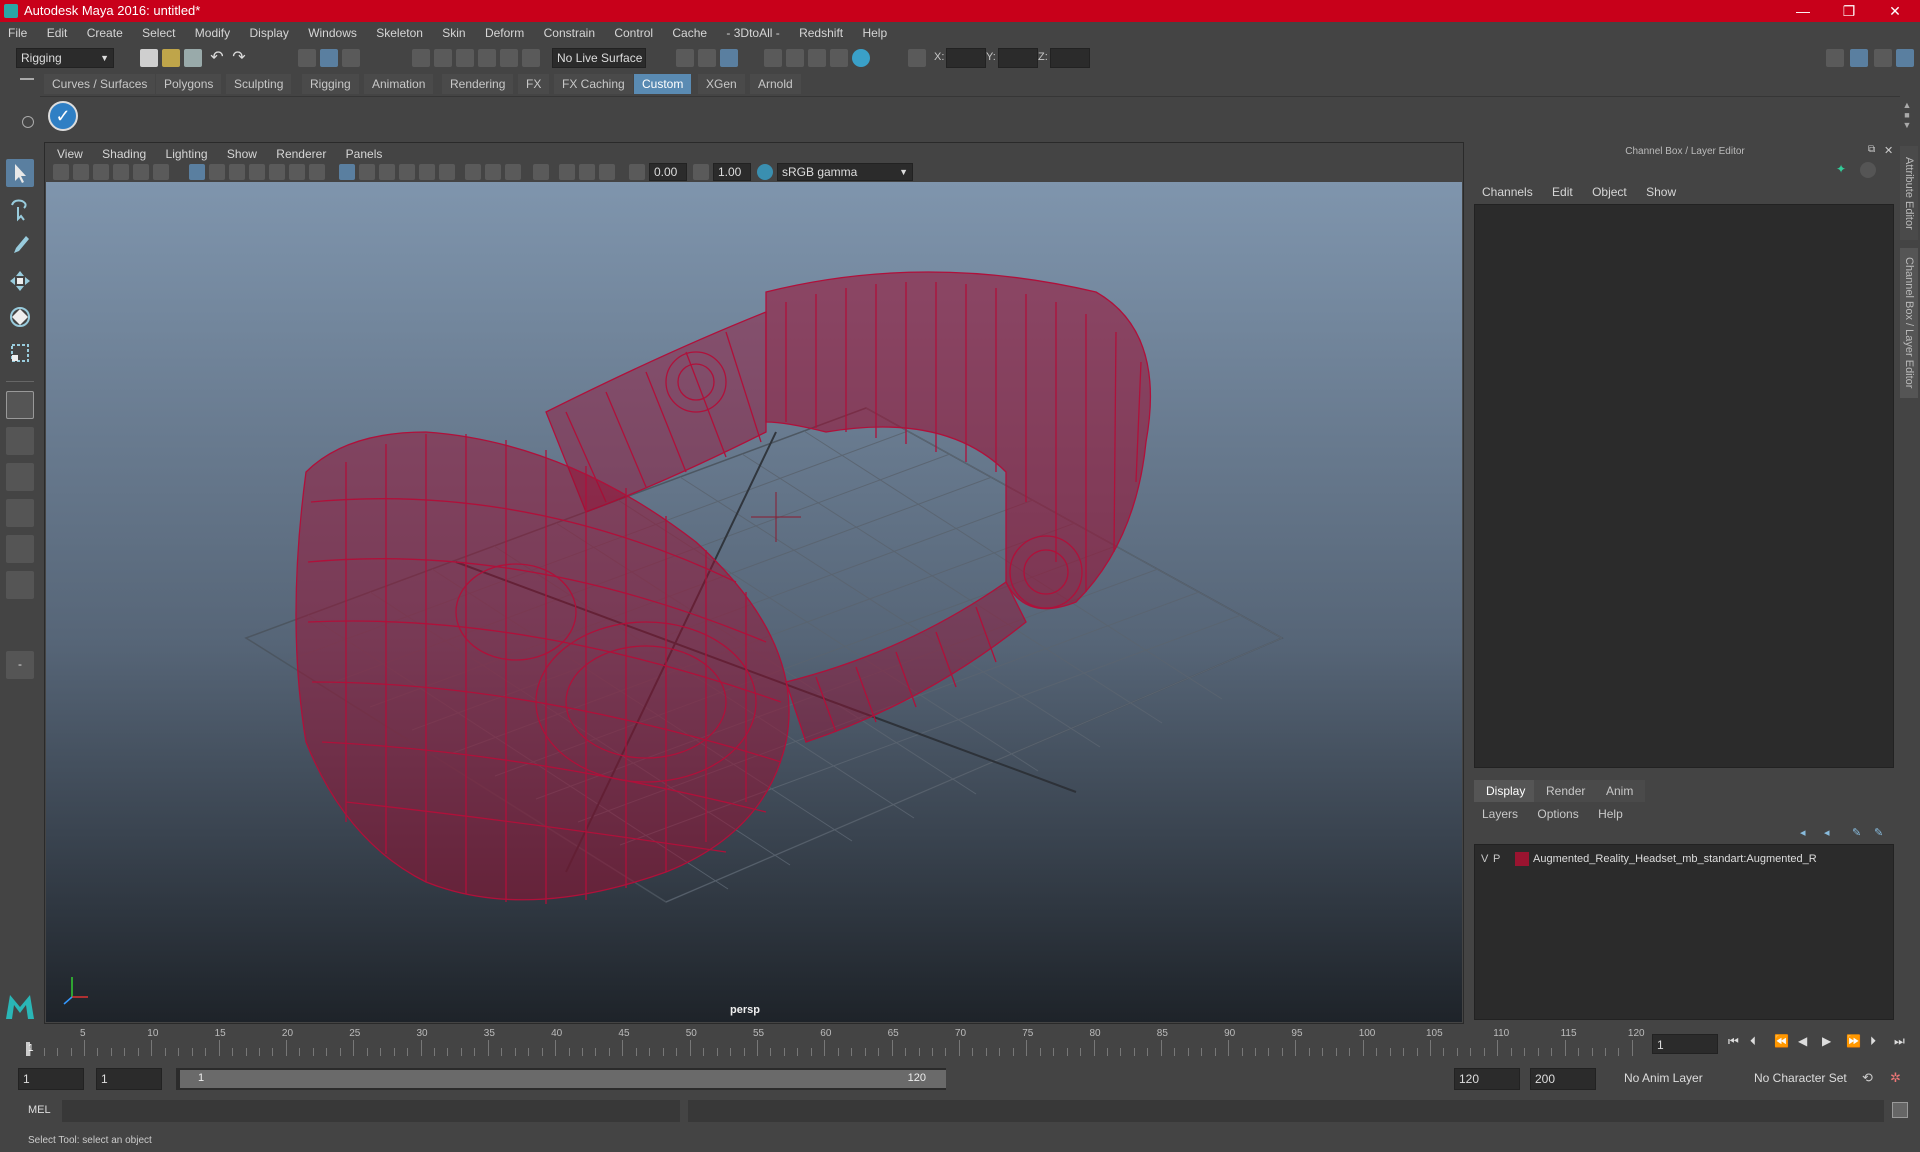 The image size is (1920, 1152). What do you see at coordinates (1859, 833) in the screenshot?
I see `new-layer-selected-icon: ✎` at bounding box center [1859, 833].